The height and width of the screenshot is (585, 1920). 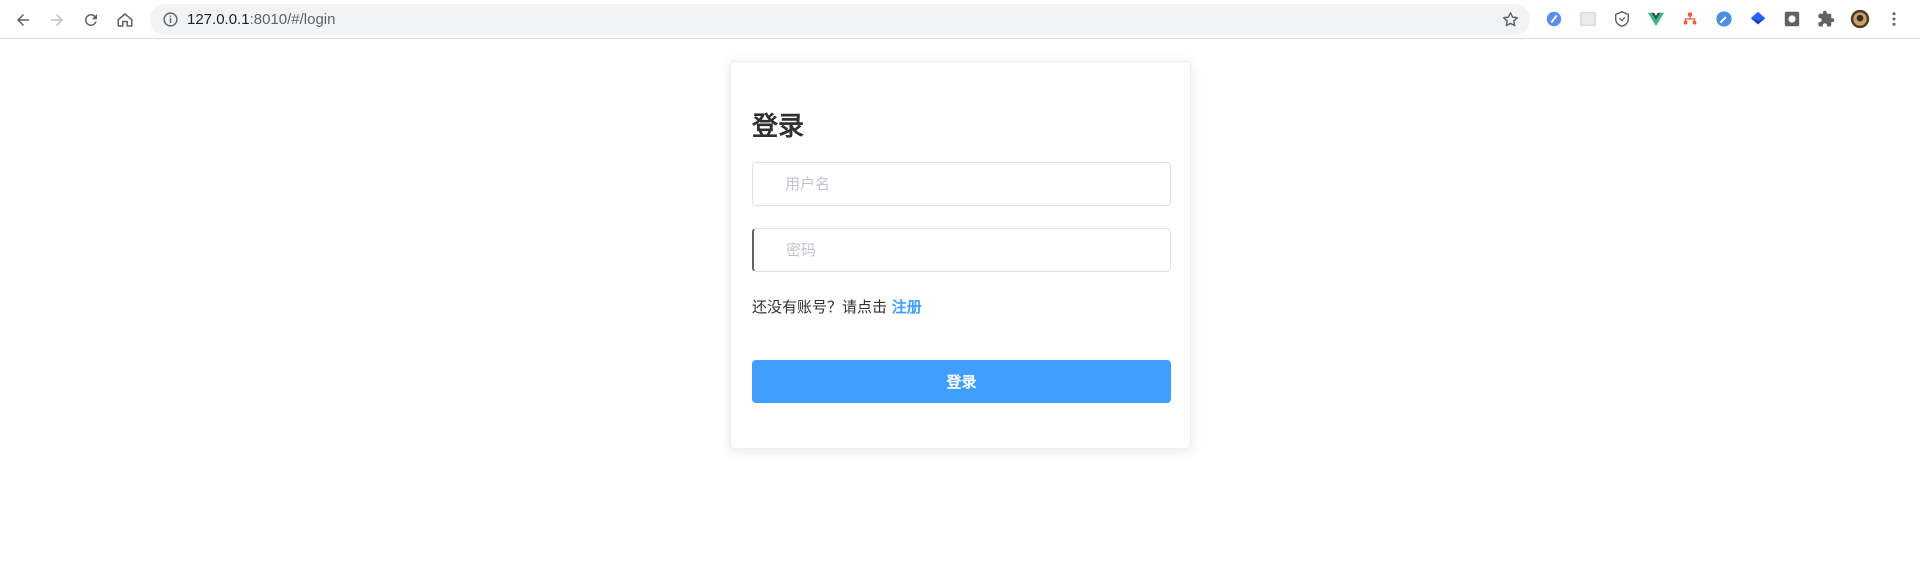 I want to click on home-button, so click(x=125, y=20).